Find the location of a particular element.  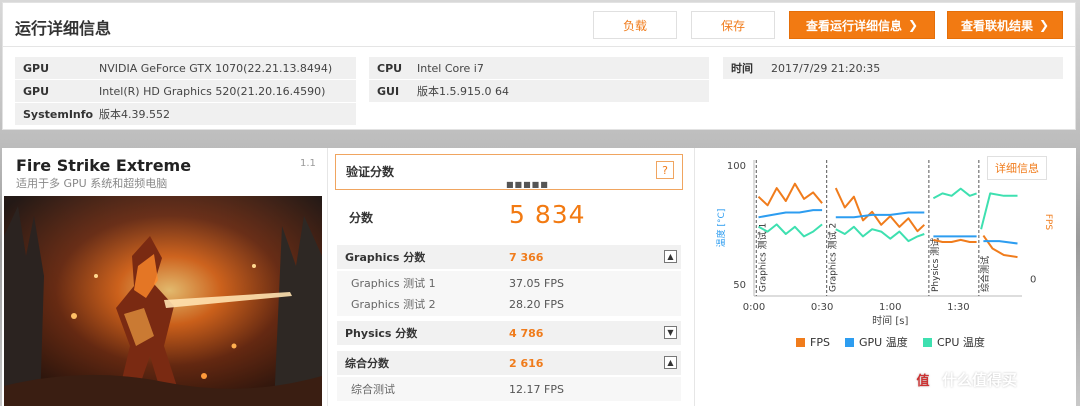

view-run-details-button: 查看运行详细信息 ❯ is located at coordinates (862, 25).